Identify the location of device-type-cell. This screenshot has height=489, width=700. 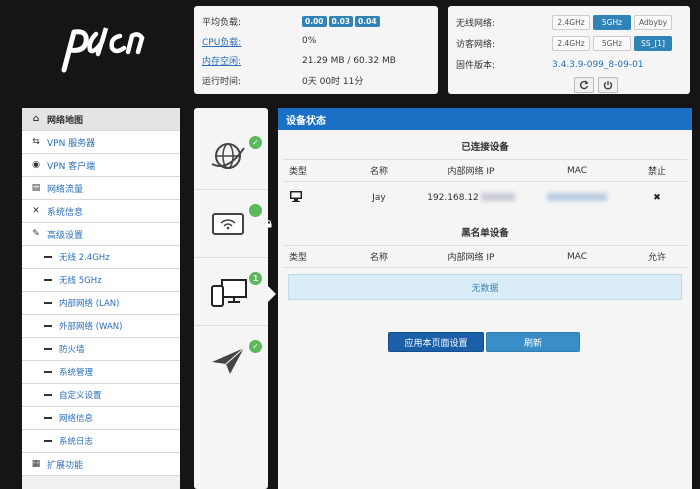
(313, 198).